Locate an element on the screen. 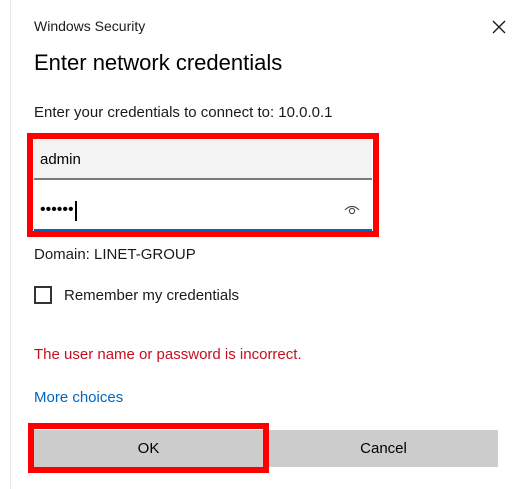 The image size is (521, 489). cancel-button-label: Cancel is located at coordinates (383, 448).